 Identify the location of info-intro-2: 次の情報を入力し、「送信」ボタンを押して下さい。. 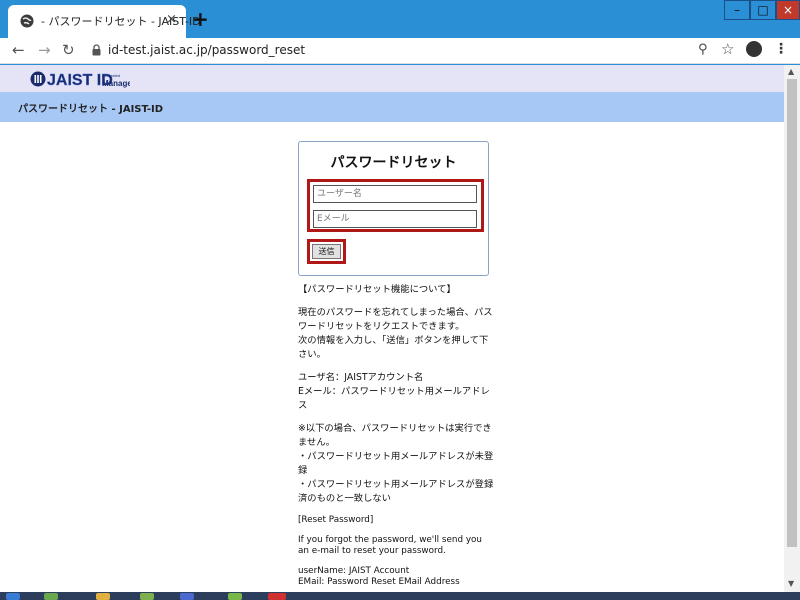
(393, 347).